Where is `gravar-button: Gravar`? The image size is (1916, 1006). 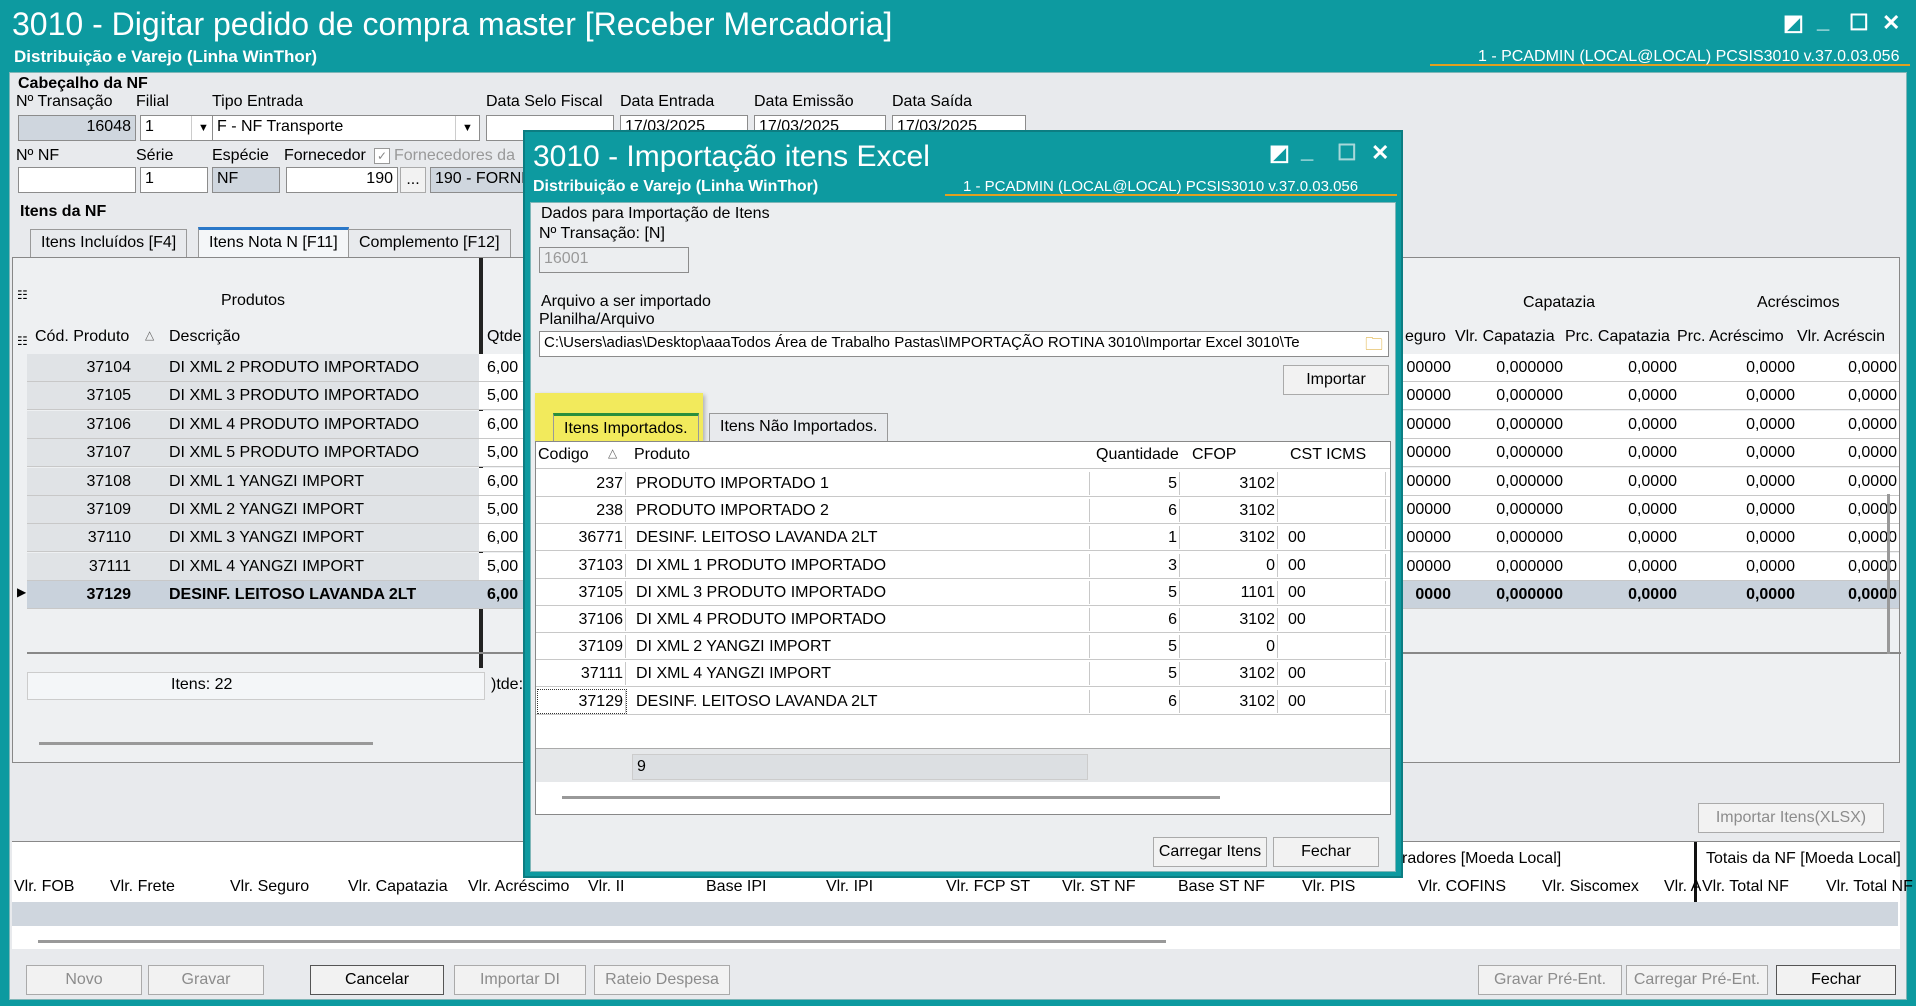
gravar-button: Gravar is located at coordinates (206, 980).